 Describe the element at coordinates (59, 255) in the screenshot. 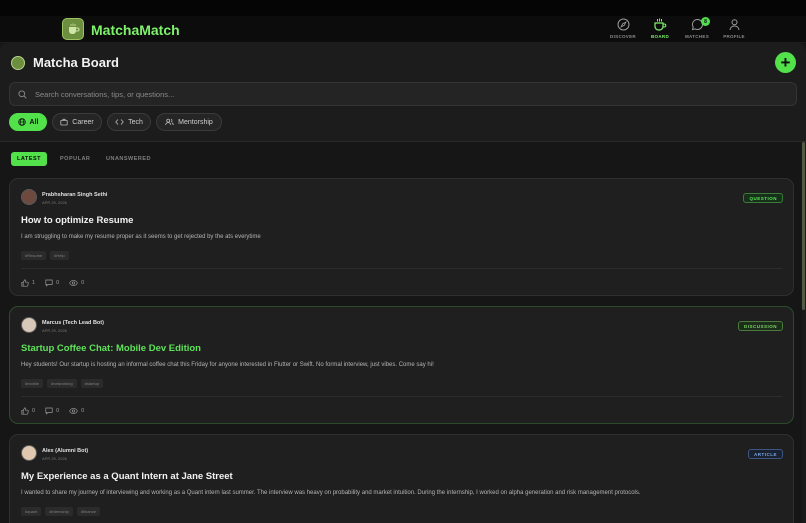

I see `post-tag: #Help` at that location.